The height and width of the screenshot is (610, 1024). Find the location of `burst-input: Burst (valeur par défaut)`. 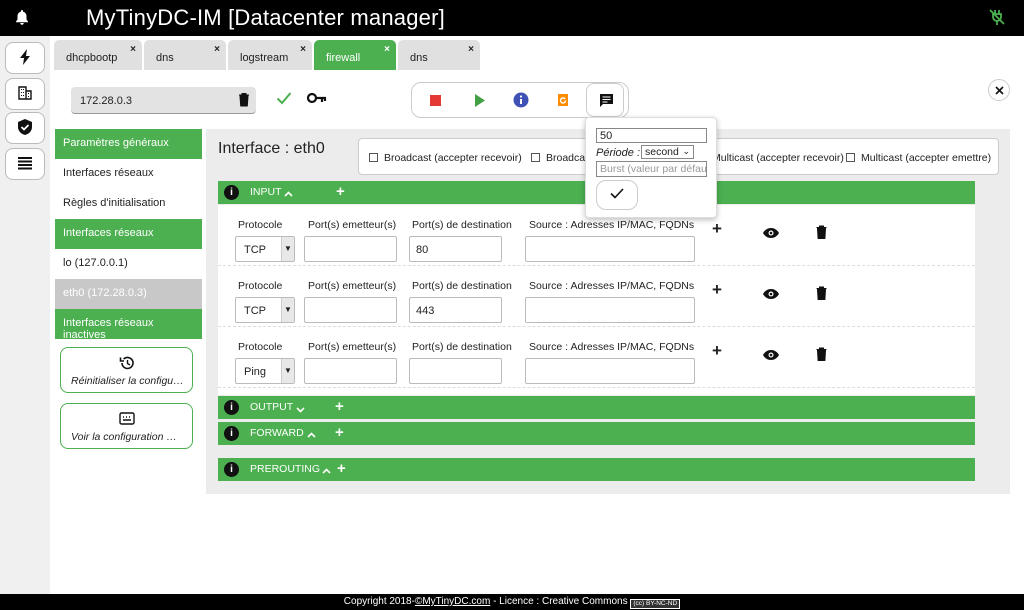

burst-input: Burst (valeur par défaut) is located at coordinates (651, 169).